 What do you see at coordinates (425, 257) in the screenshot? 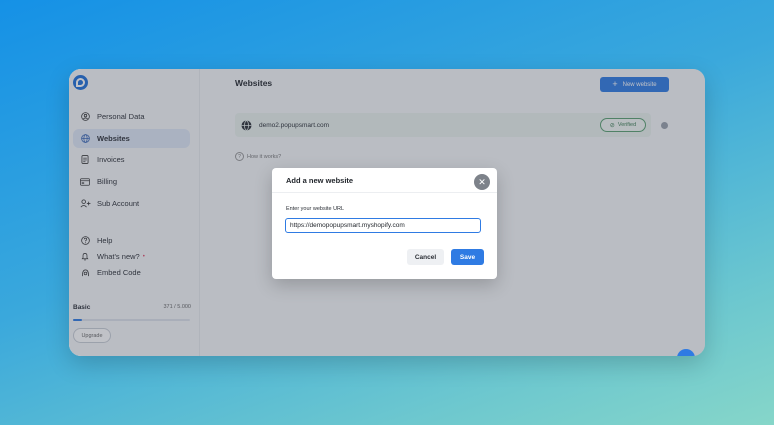
I see `cancel-button: Cancel` at bounding box center [425, 257].